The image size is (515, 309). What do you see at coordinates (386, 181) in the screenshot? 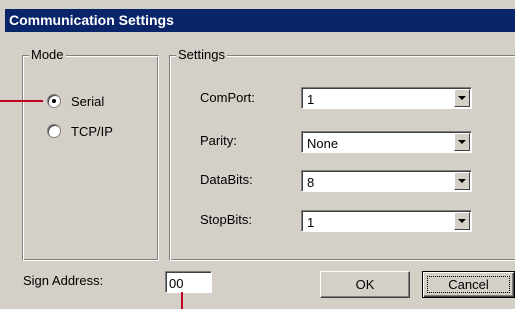
I see `databits-select: 8` at bounding box center [386, 181].